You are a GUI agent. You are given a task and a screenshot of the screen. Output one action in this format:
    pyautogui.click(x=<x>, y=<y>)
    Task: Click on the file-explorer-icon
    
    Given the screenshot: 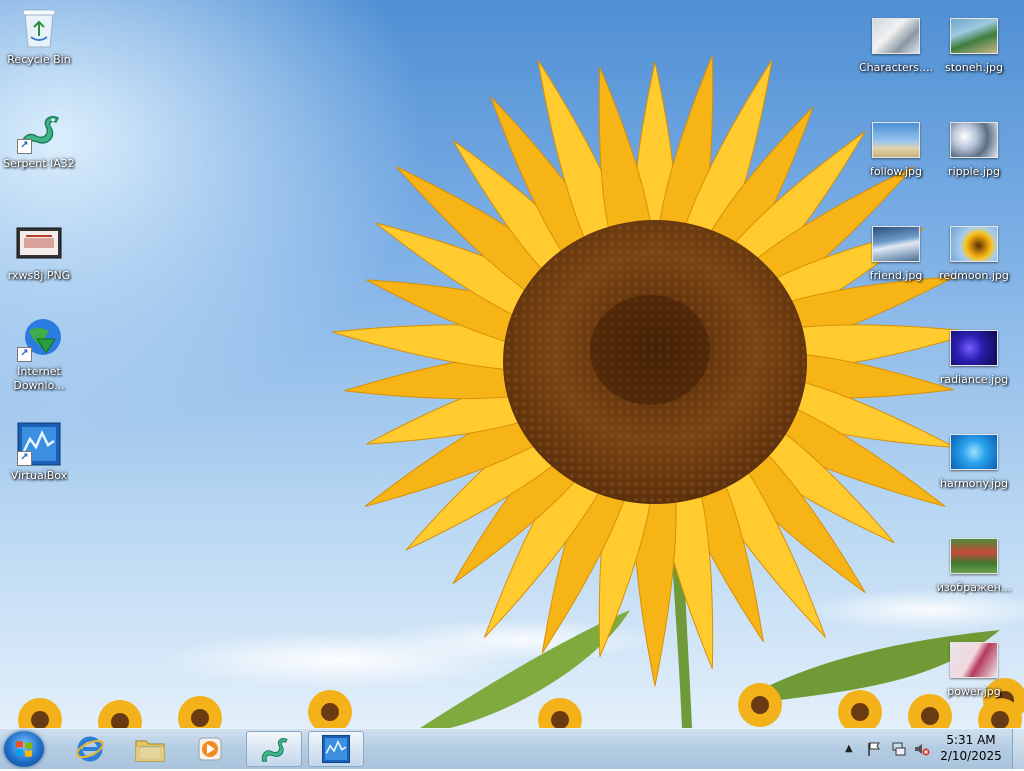 What is the action you would take?
    pyautogui.click(x=150, y=749)
    